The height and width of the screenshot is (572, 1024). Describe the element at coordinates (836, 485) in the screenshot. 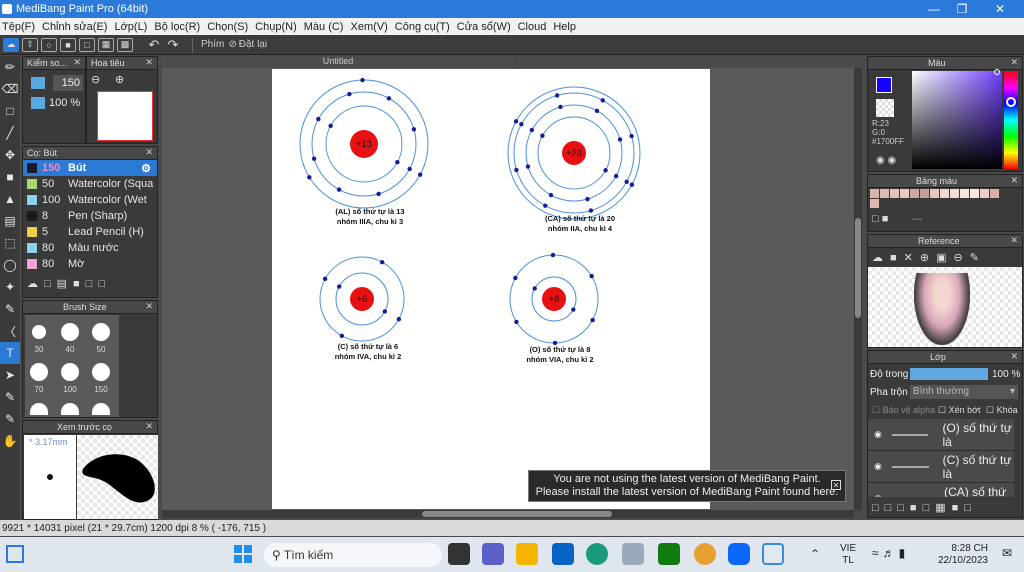

I see `notice-close-icon: ✕` at that location.